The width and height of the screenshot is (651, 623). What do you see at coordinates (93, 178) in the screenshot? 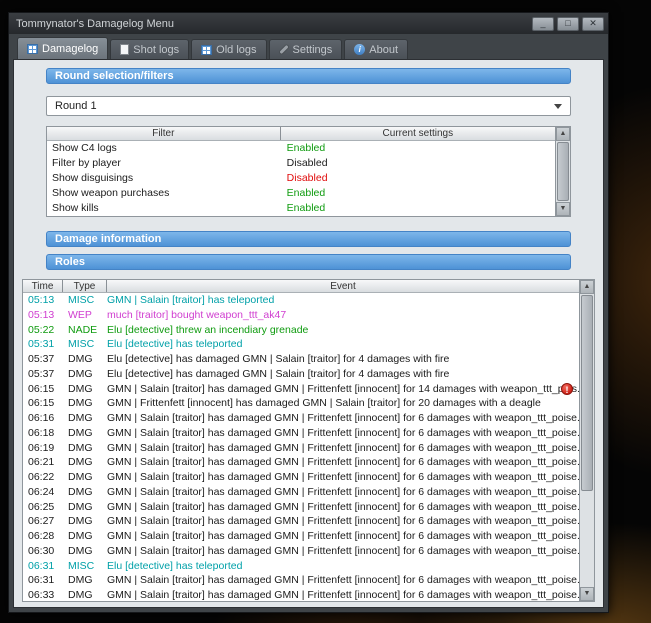
I see `filter-name: Show disguisings` at bounding box center [93, 178].